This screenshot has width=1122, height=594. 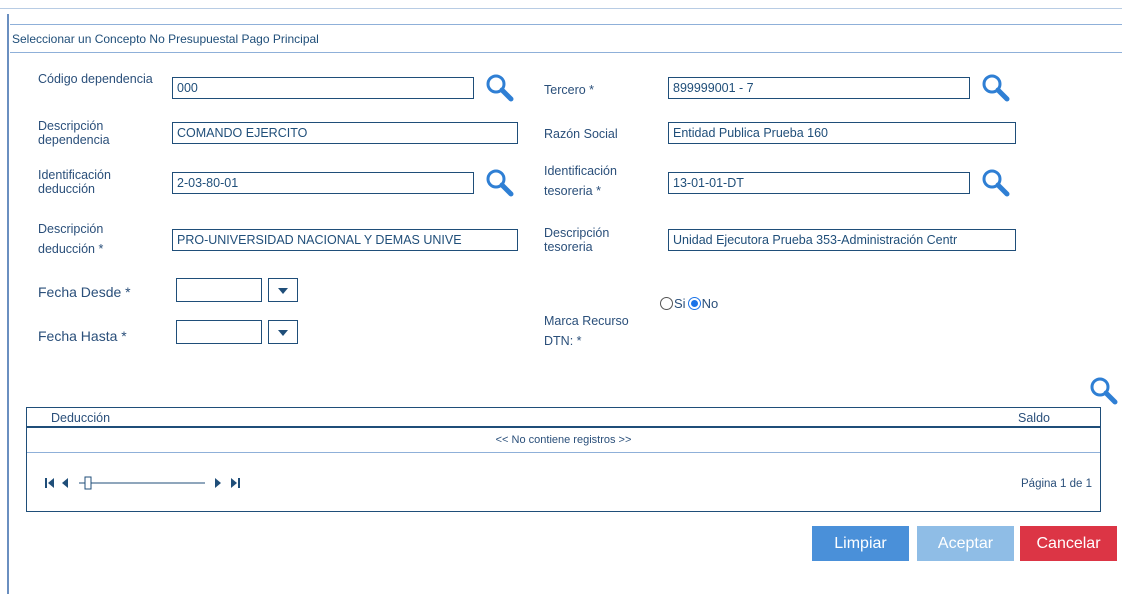 I want to click on limpiar-button: Limpiar, so click(x=860, y=543).